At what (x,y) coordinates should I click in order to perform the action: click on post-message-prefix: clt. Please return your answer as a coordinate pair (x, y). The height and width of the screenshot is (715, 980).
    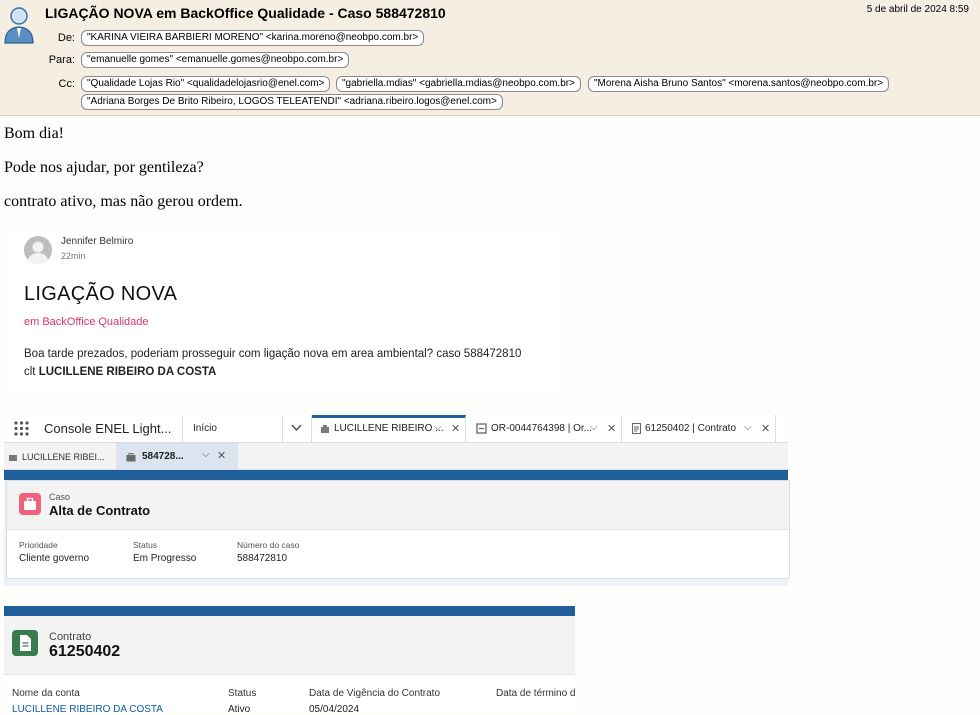
    Looking at the image, I should click on (31, 372).